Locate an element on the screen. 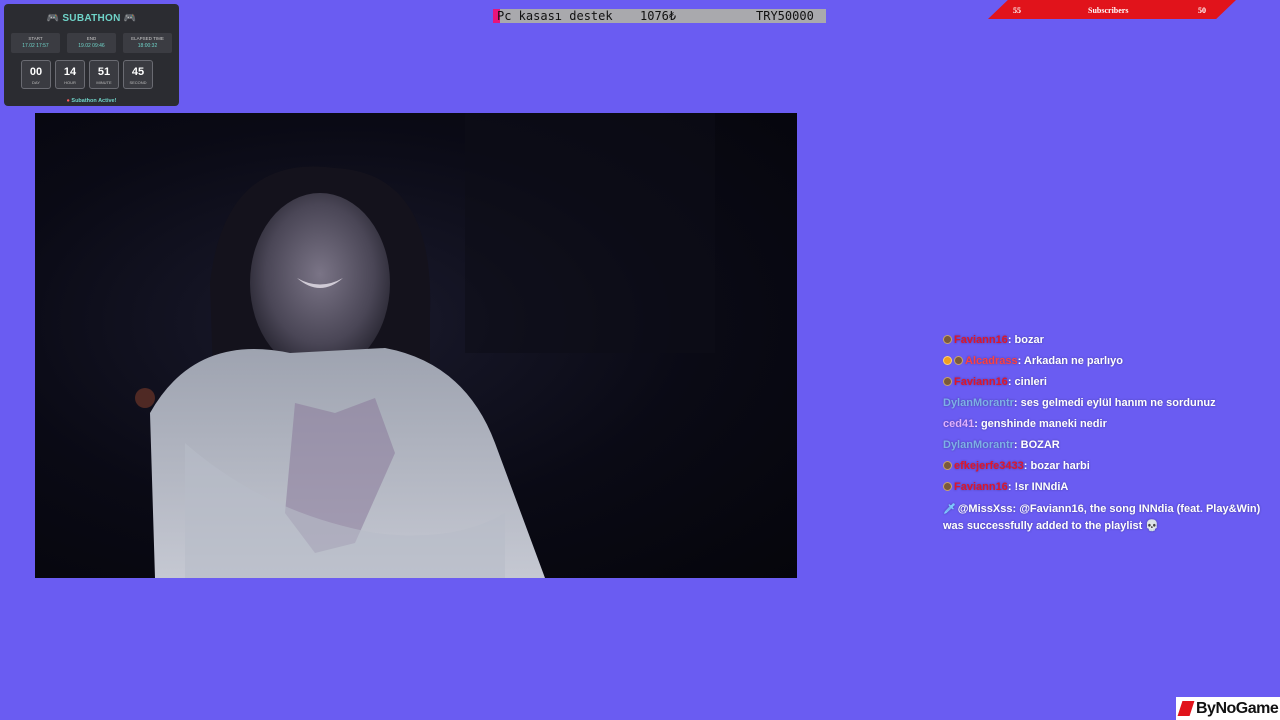  chat-message: Alcadrass: Arkadan ne parlıyo is located at coordinates (1108, 361).